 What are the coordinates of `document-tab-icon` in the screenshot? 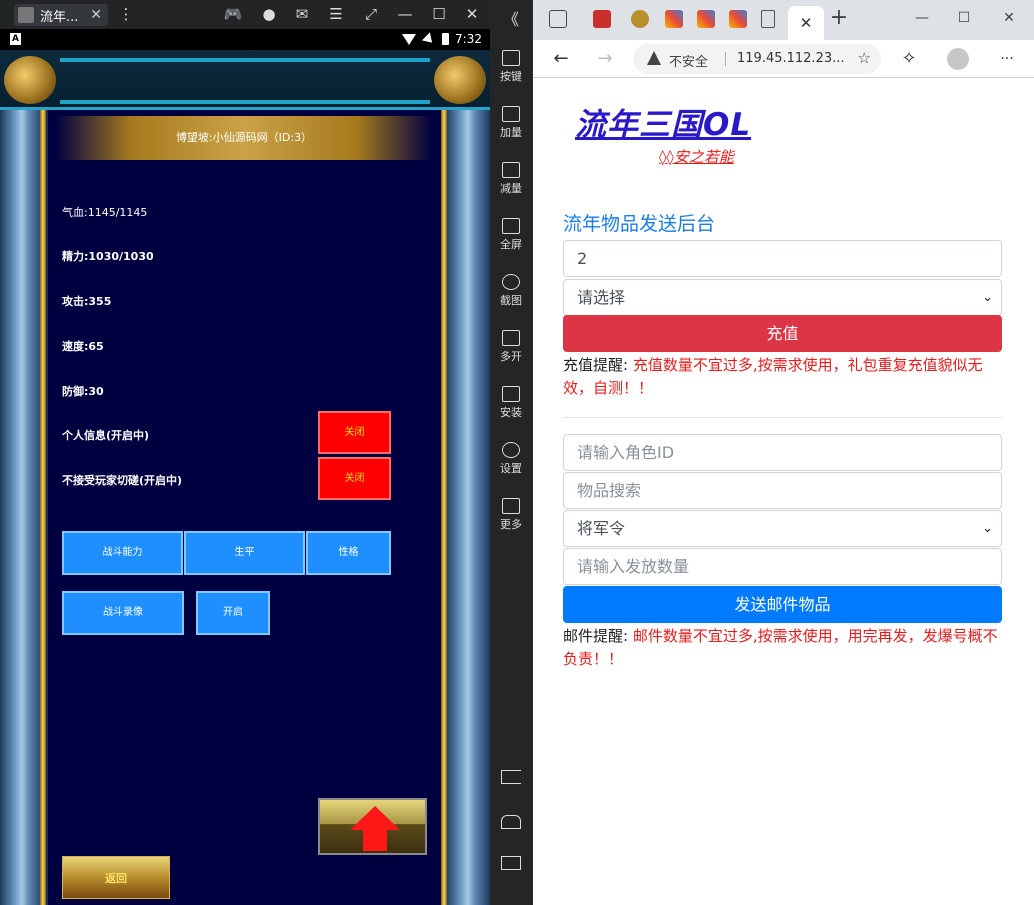 It's located at (768, 19).